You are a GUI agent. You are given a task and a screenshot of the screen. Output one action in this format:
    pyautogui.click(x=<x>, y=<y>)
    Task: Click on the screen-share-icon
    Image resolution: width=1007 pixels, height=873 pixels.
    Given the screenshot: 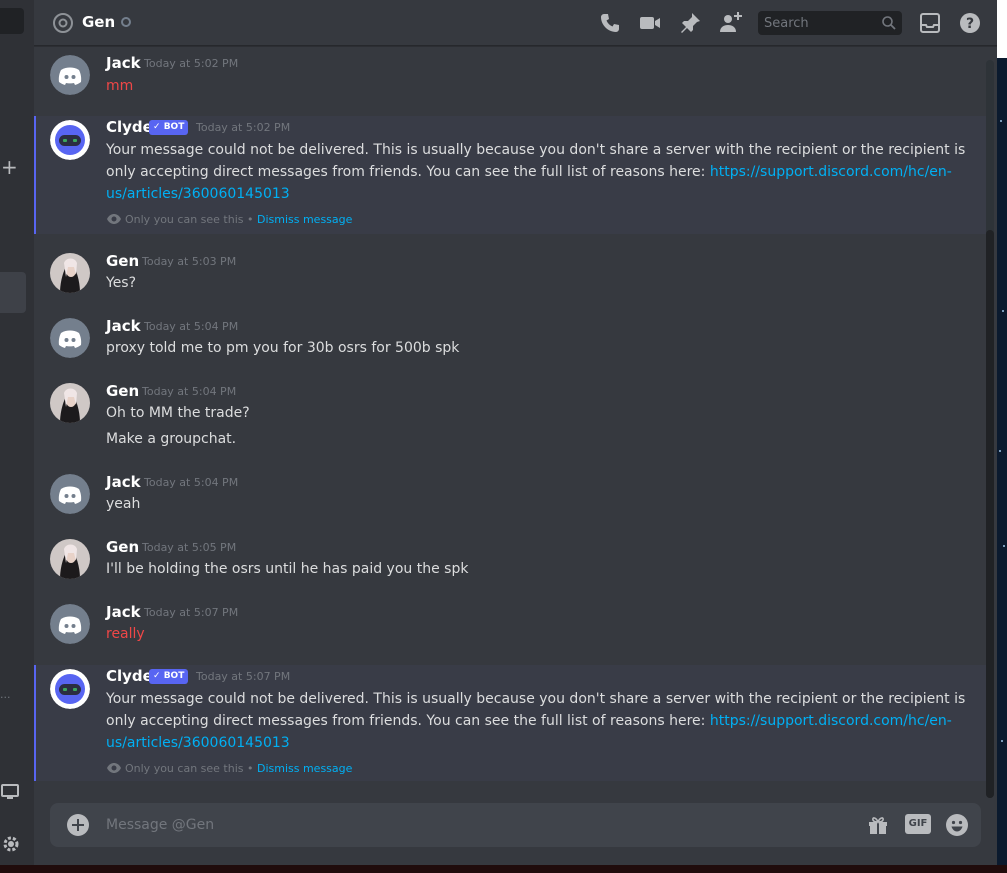 What is the action you would take?
    pyautogui.click(x=11, y=792)
    